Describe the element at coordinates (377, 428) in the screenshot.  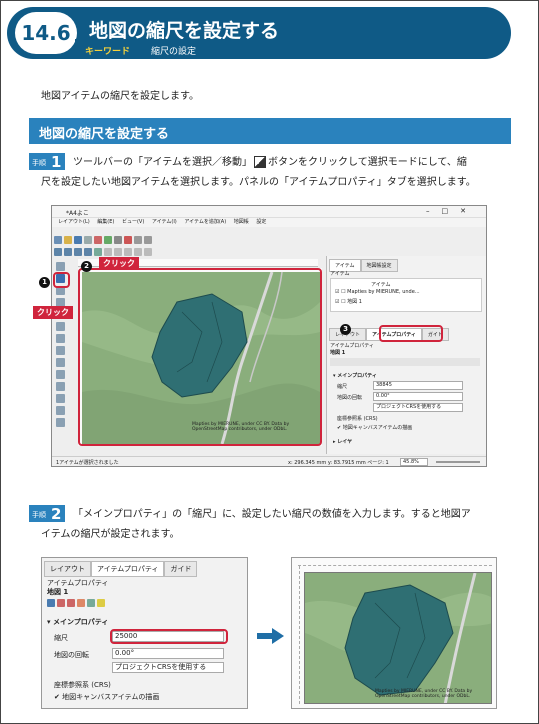
I see `canvas-draw-label: 地図キャンバスアイテムの描画` at that location.